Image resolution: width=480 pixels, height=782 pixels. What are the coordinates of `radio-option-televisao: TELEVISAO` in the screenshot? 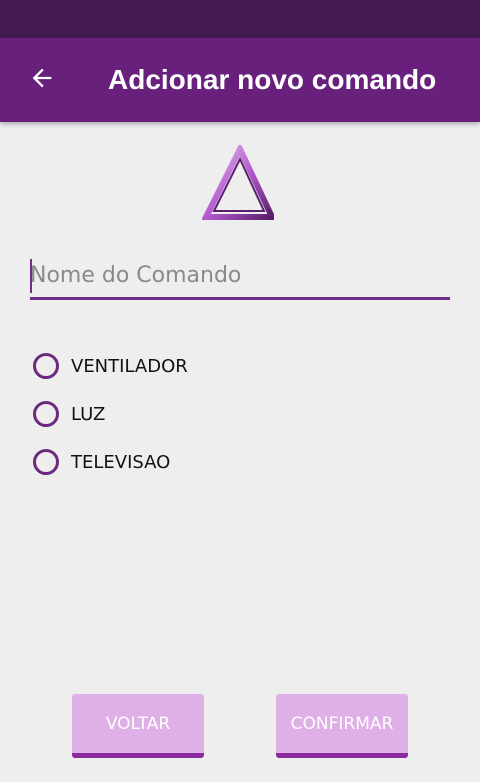 It's located at (110, 462).